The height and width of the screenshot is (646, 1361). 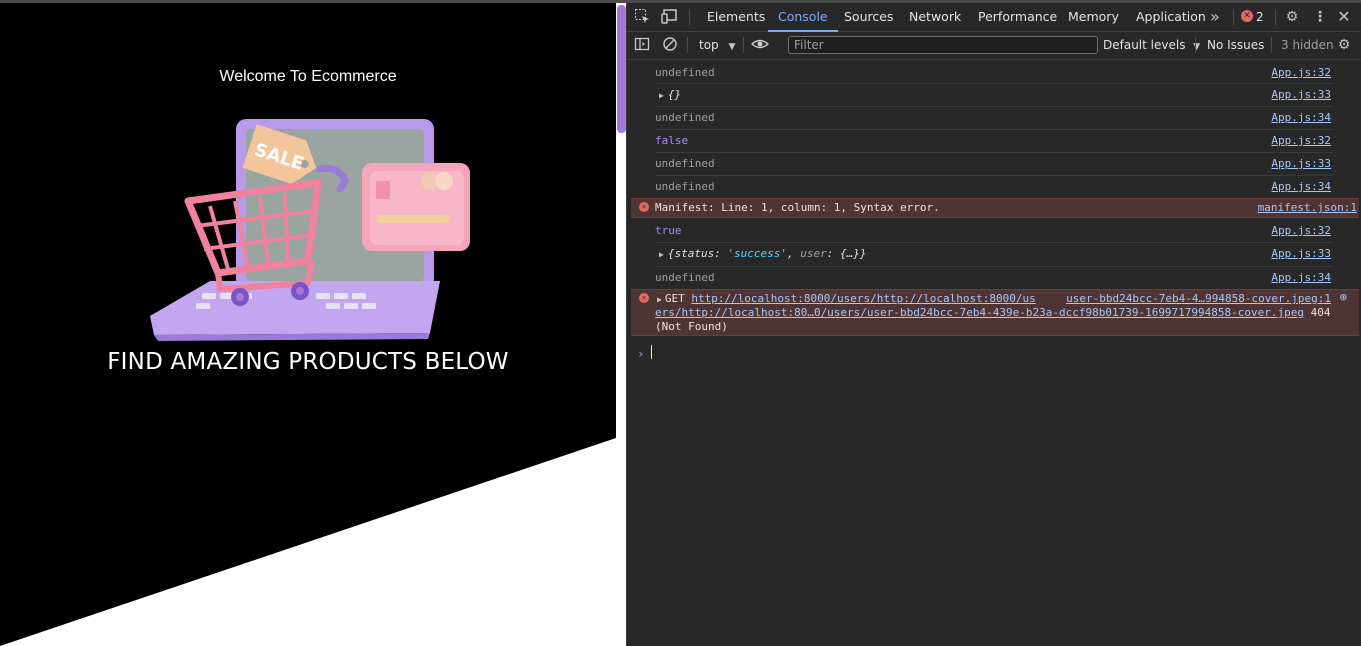 I want to click on settings-gear-icon: ⚙, so click(x=1292, y=17).